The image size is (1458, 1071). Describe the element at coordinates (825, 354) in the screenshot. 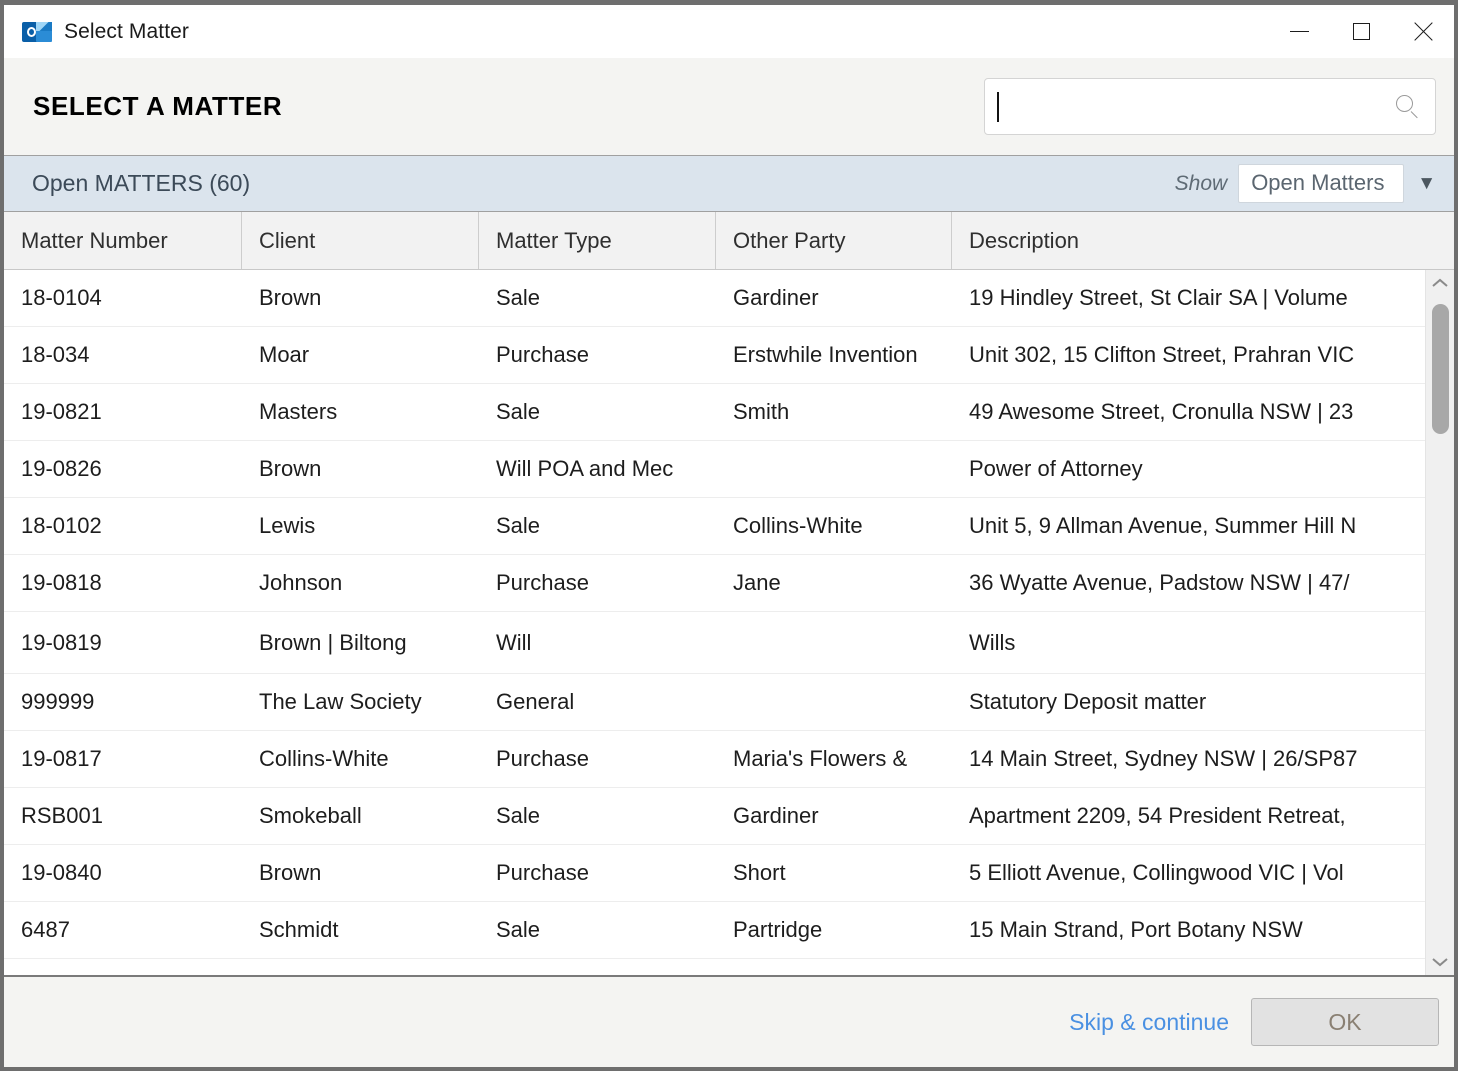

I see `cell-other-party: Erstwhile Invention` at that location.